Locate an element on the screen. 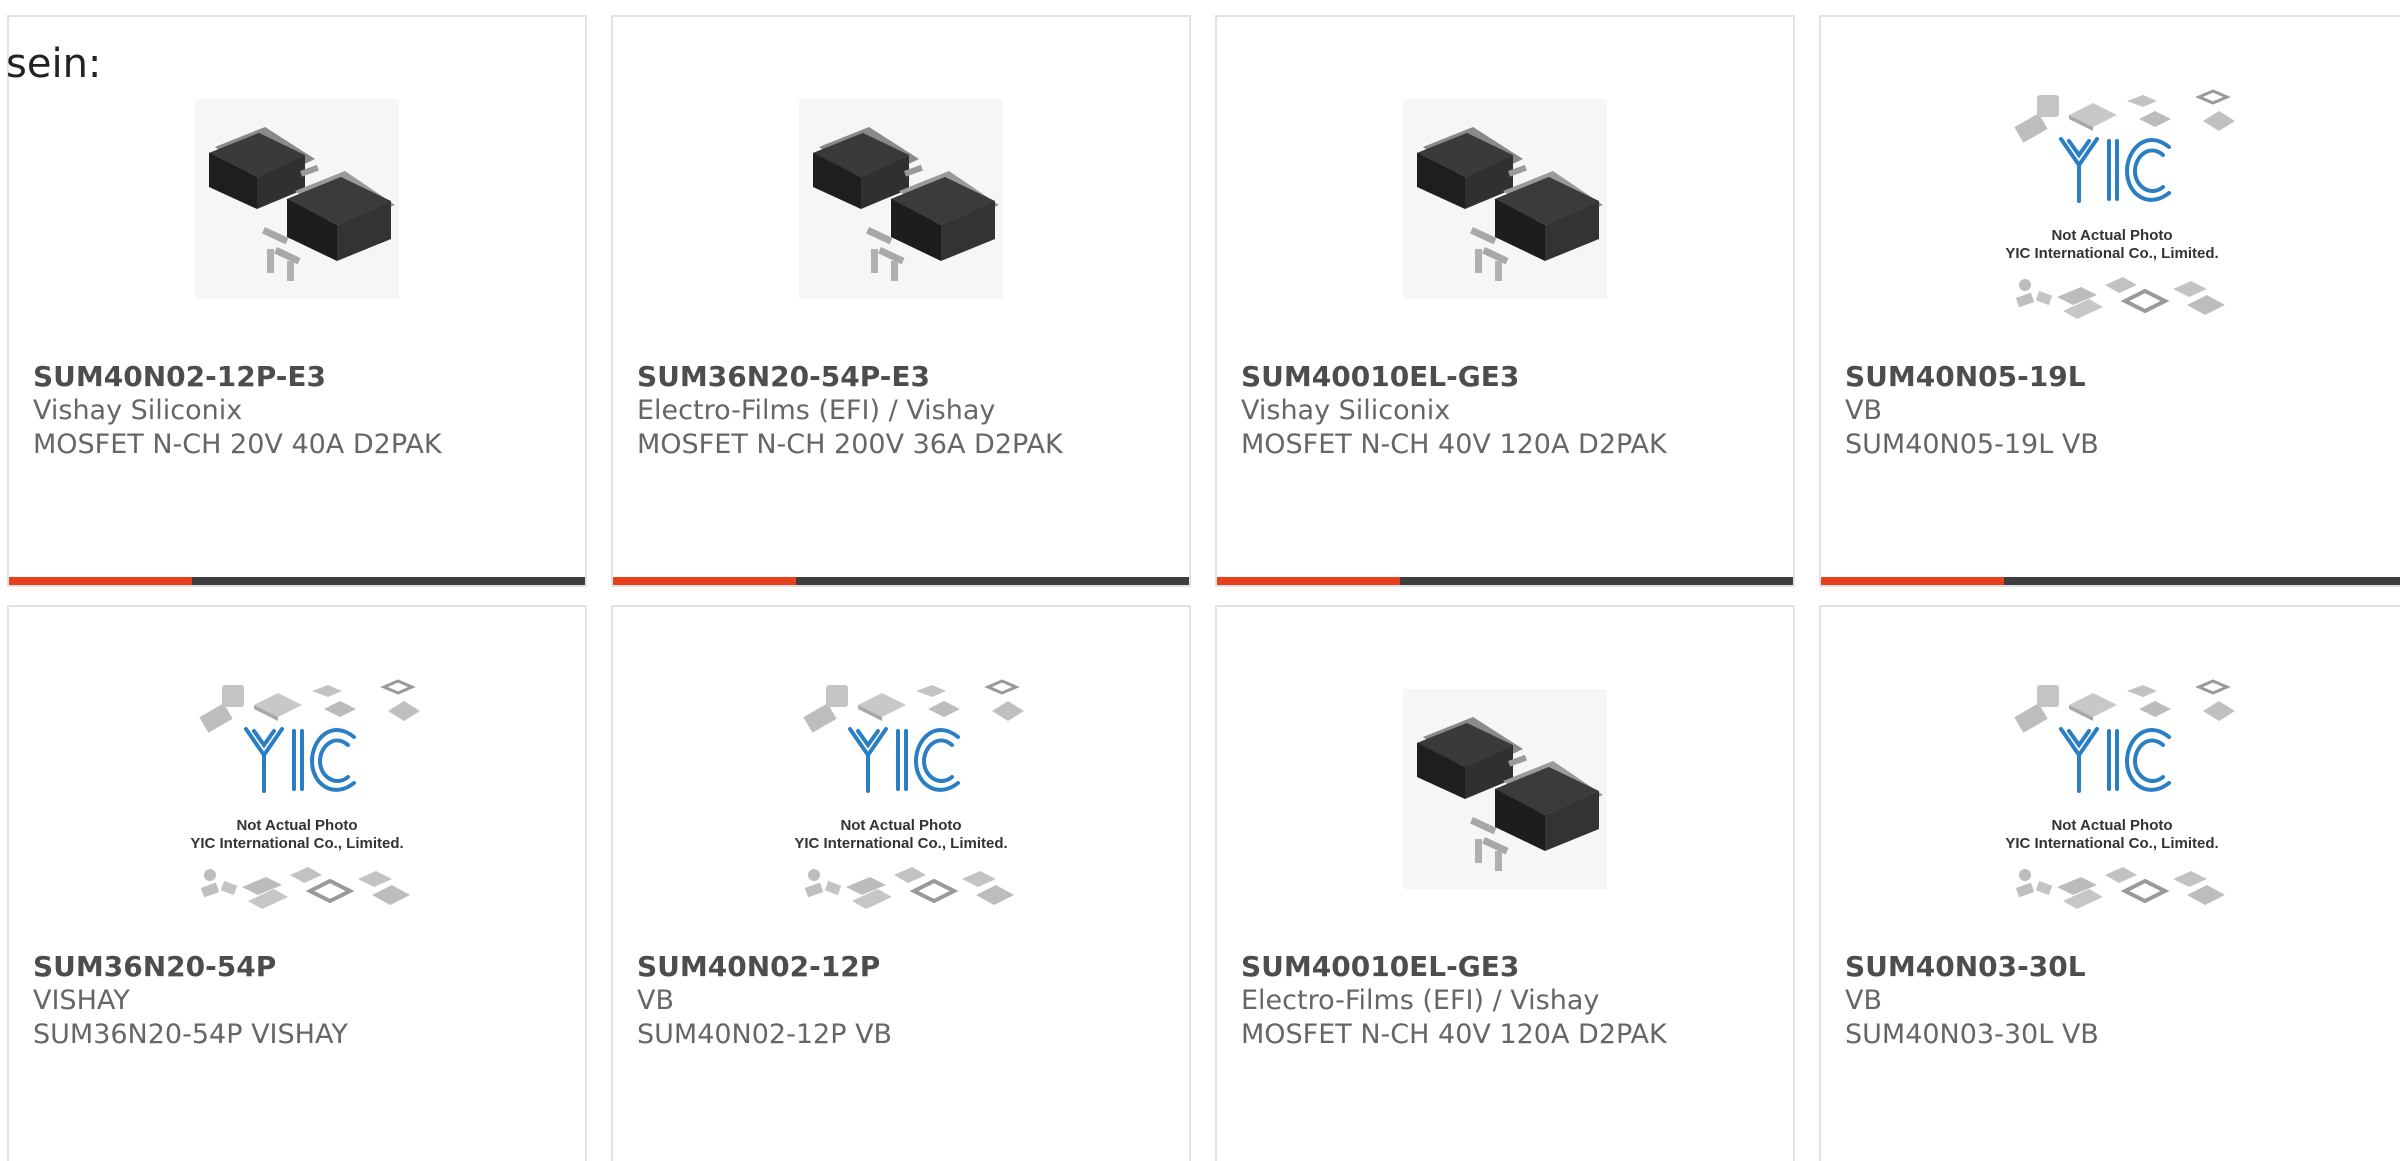  product-description: MOSFET N-CH 20V 40A D2PAK is located at coordinates (237, 444).